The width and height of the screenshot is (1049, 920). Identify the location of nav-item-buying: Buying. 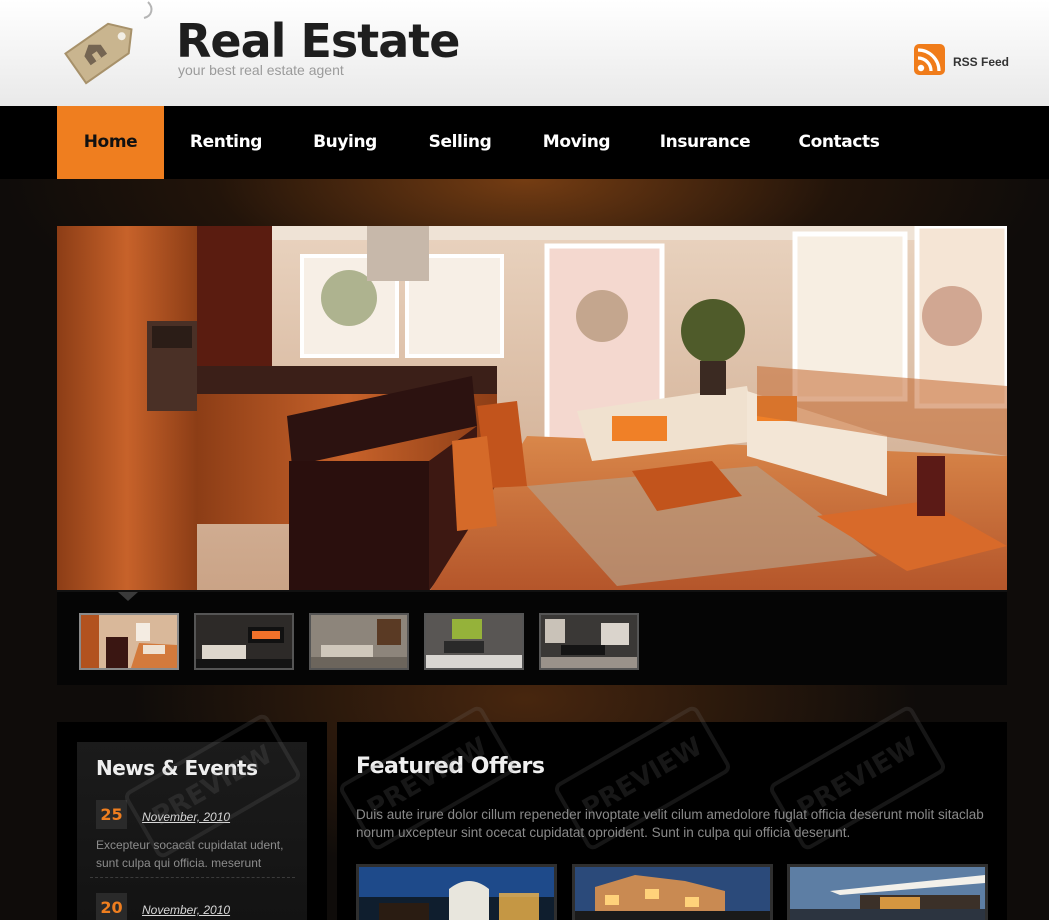
(345, 142).